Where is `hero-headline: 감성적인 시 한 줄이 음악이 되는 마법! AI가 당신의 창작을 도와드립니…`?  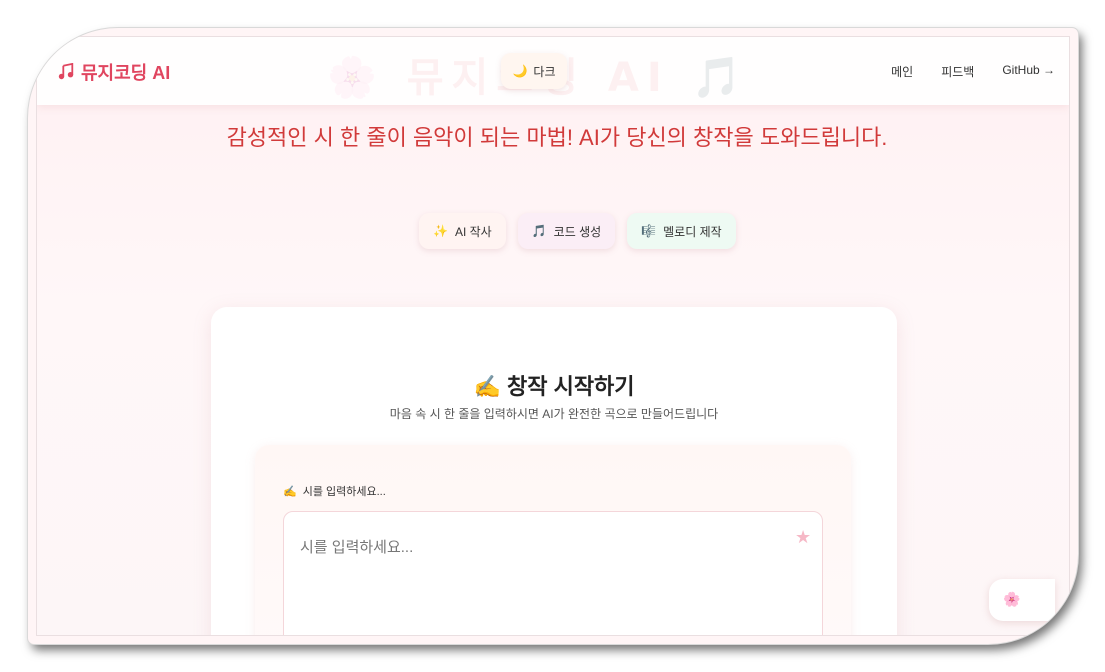 hero-headline: 감성적인 시 한 줄이 음악이 되는 마법! AI가 당신의 창작을 도와드립니… is located at coordinates (557, 137).